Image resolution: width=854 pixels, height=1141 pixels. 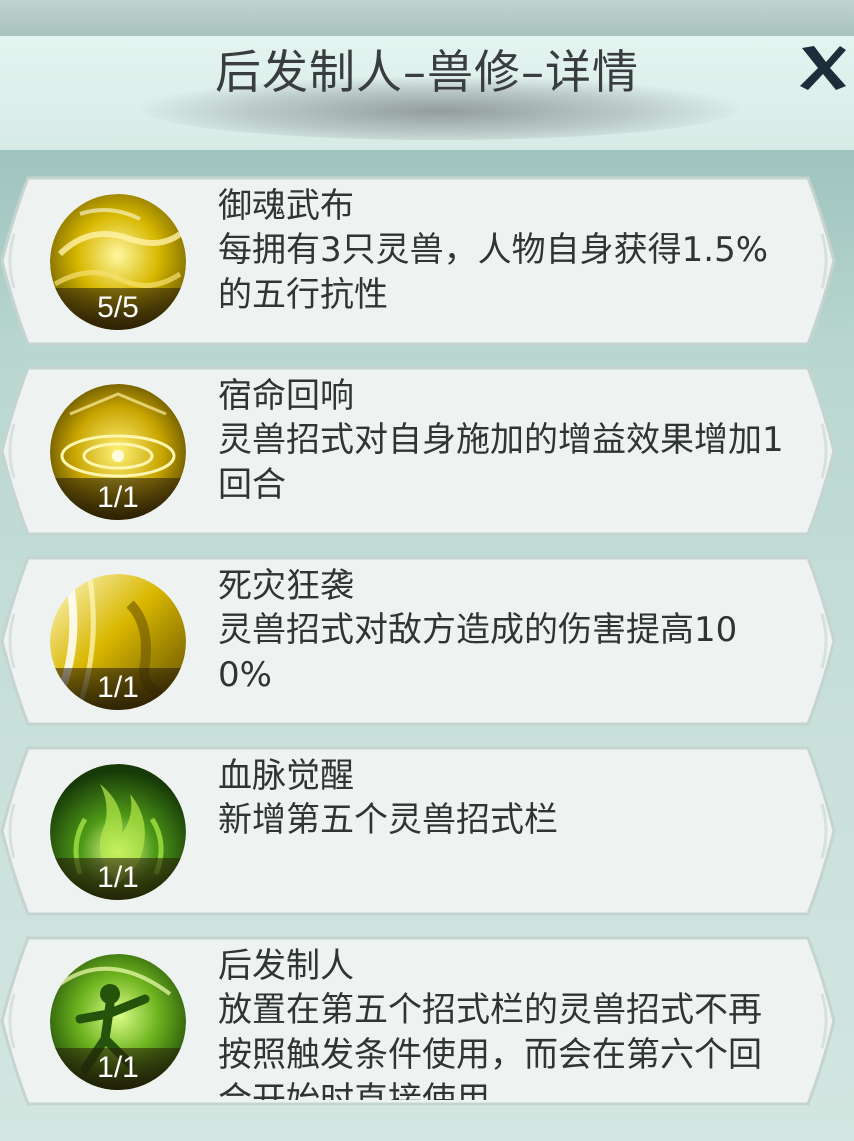 What do you see at coordinates (427, 72) in the screenshot?
I see `page-title: 后发制人–兽修–详情` at bounding box center [427, 72].